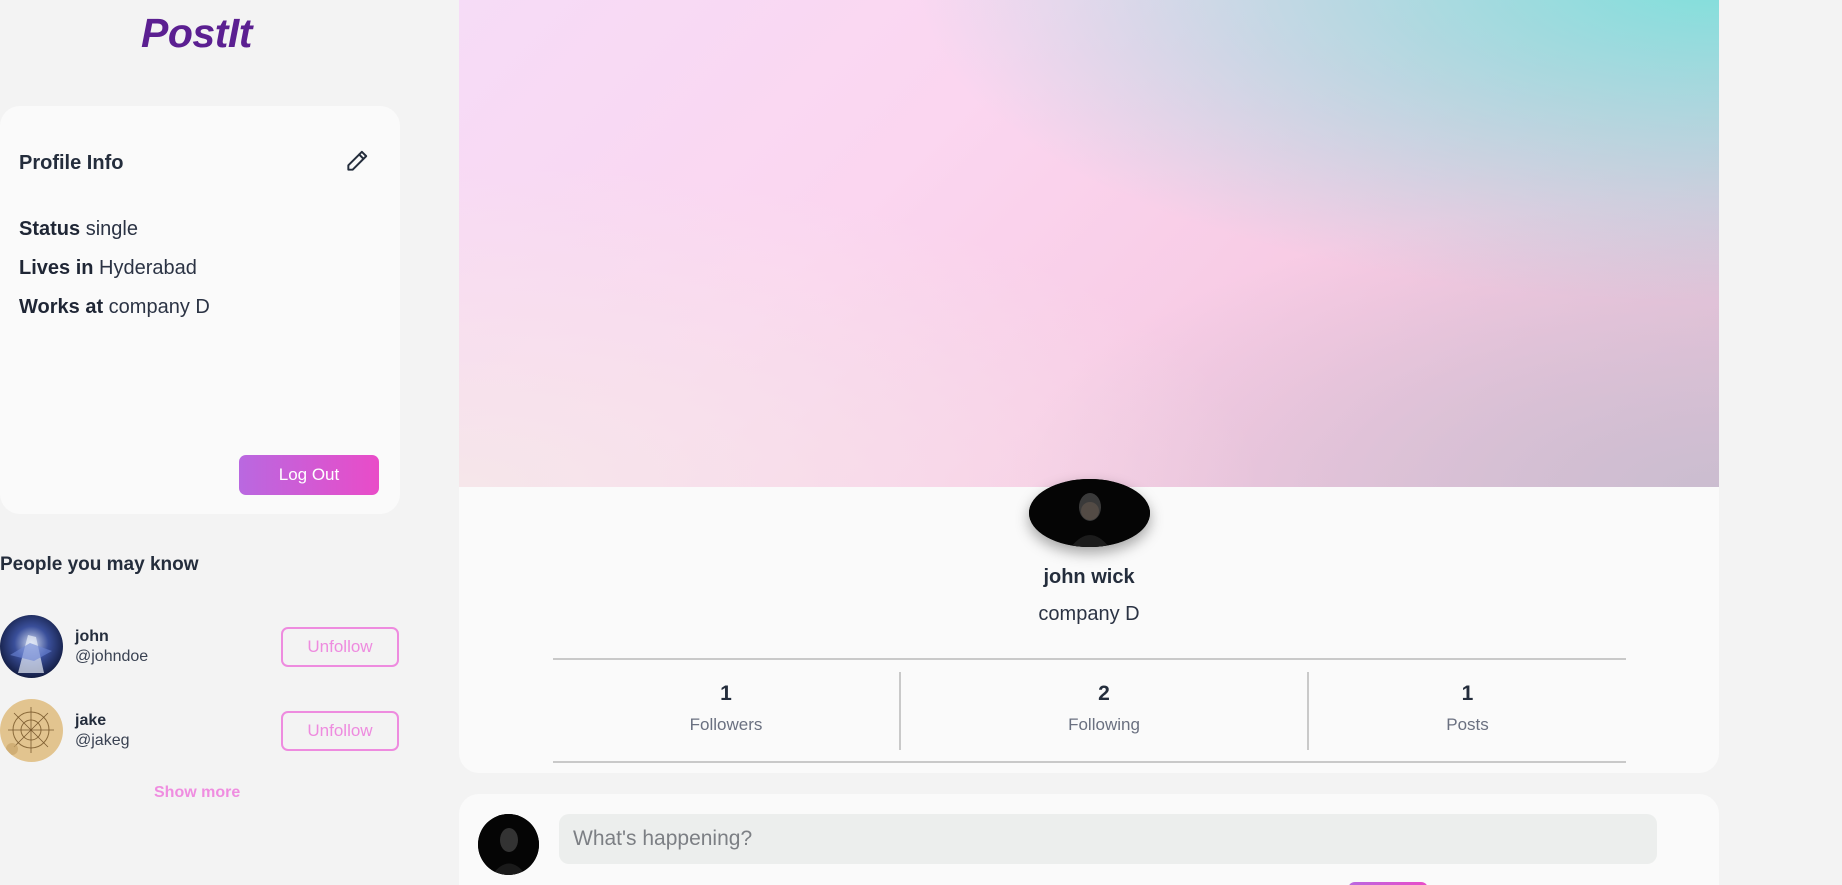 Image resolution: width=1842 pixels, height=885 pixels. I want to click on show-more-link: Show more, so click(197, 793).